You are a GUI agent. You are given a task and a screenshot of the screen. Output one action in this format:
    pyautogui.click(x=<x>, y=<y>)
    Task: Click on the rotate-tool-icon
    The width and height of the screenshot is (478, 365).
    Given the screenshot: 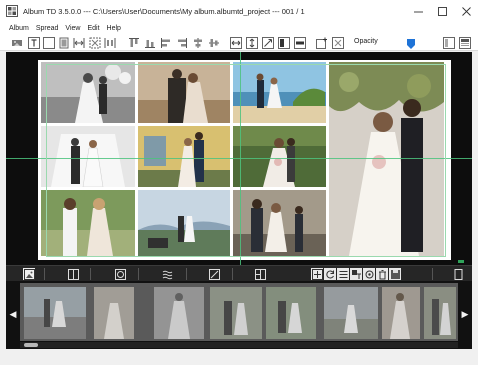 What is the action you would take?
    pyautogui.click(x=214, y=274)
    